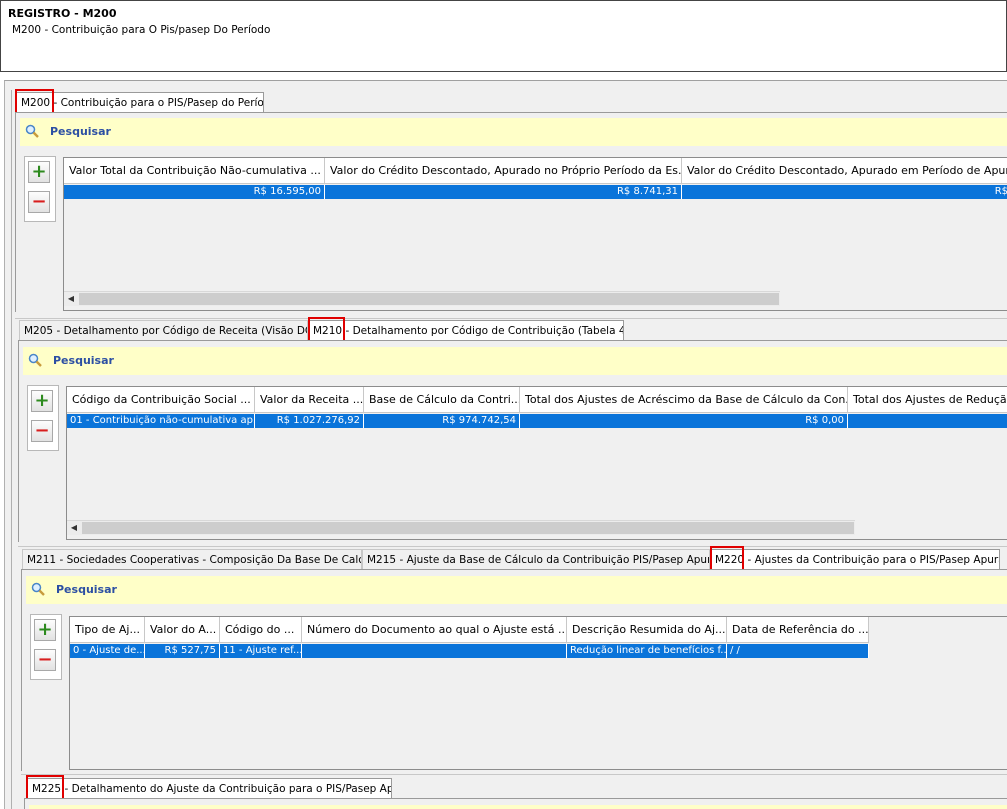 This screenshot has width=1007, height=809. Describe the element at coordinates (516, 590) in the screenshot. I see `search-bar-3: Pesquisar` at that location.